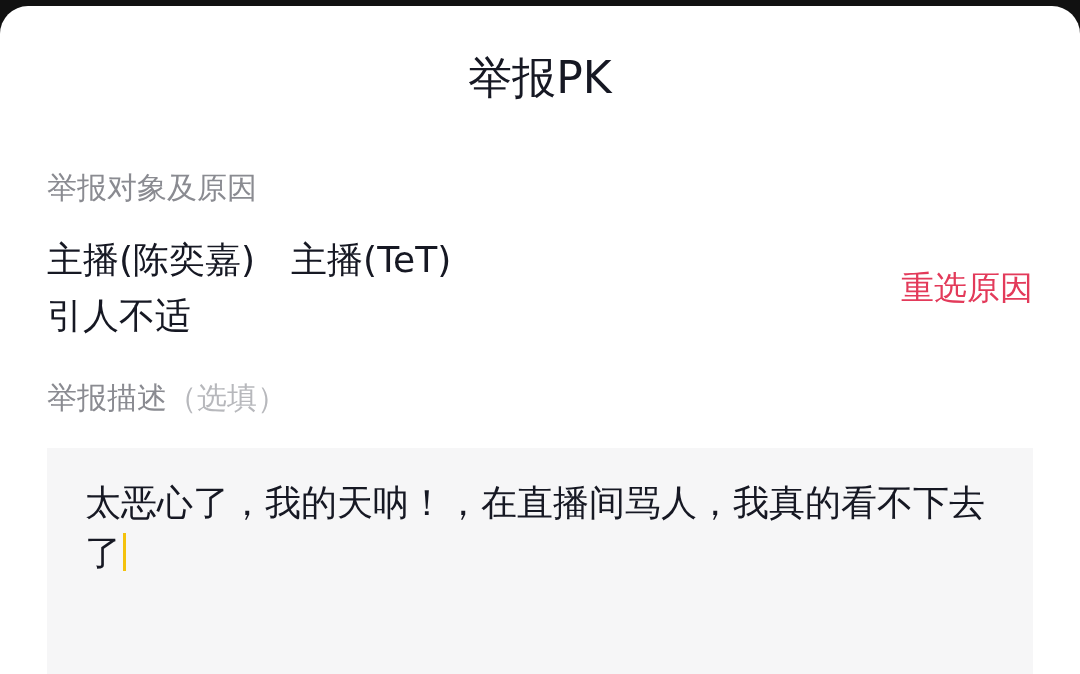 Image resolution: width=1080 pixels, height=674 pixels. I want to click on section-label: 举报描述, so click(107, 398).